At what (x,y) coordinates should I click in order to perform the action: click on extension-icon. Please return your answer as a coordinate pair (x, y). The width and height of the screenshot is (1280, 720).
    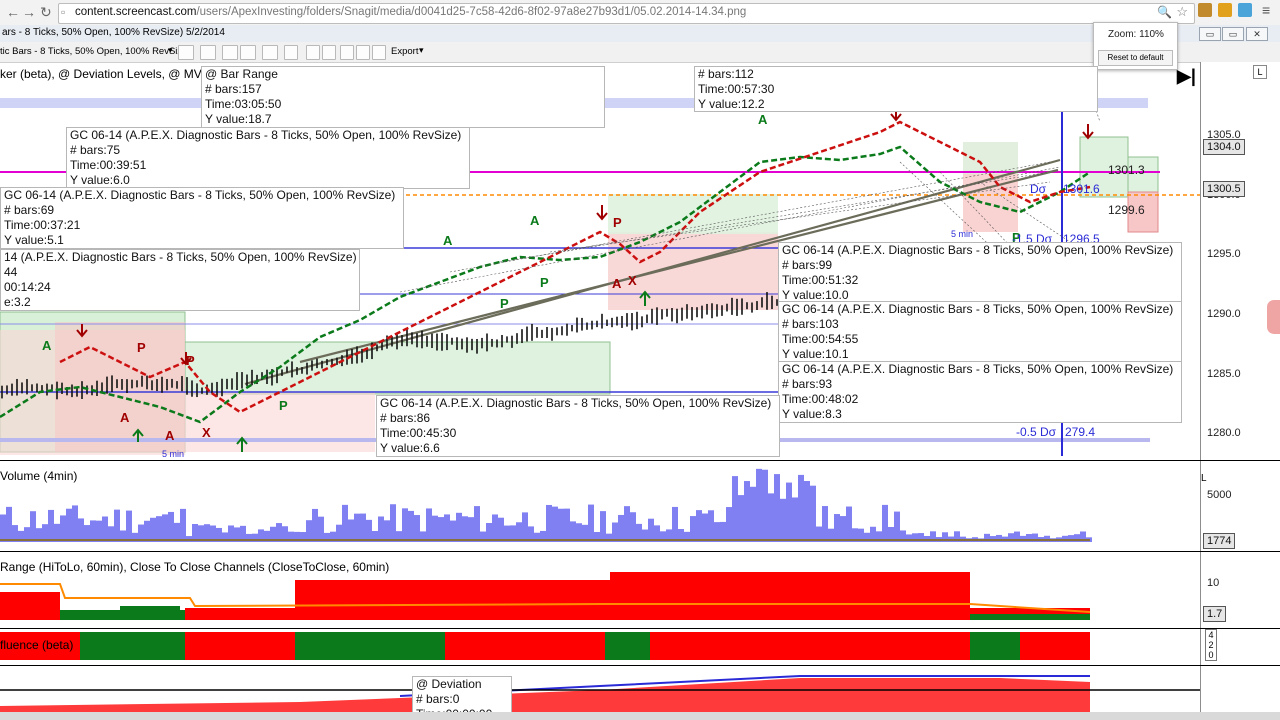
    Looking at the image, I should click on (1205, 10).